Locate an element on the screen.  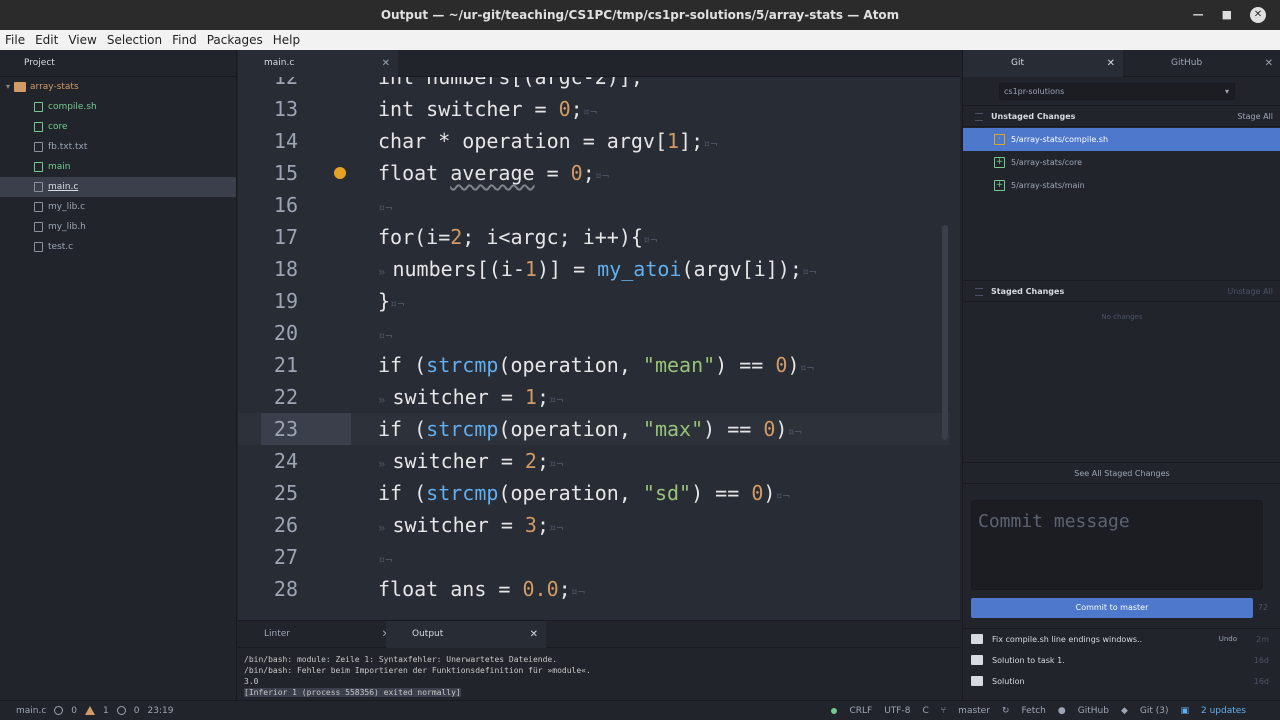
editor-scrollbar is located at coordinates (945, 332).